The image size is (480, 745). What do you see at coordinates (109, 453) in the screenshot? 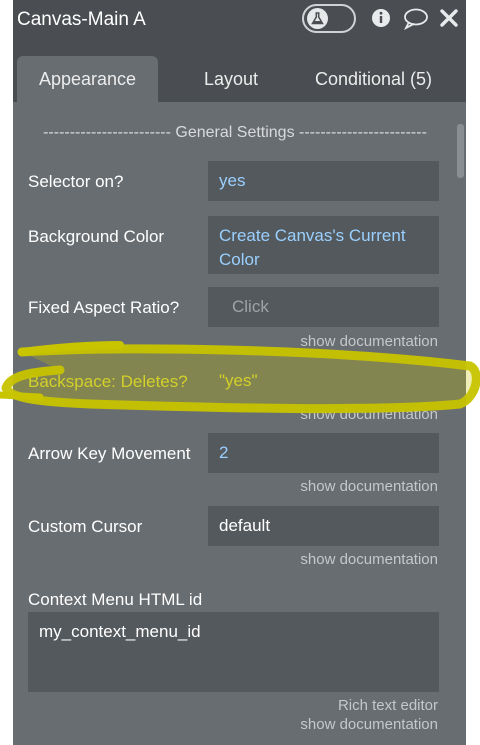
I see `label-arrow-key-movement: Arrow Key Movement` at bounding box center [109, 453].